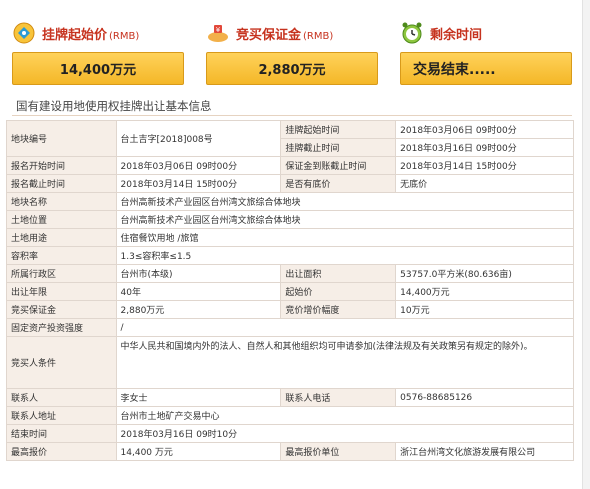 This screenshot has height=489, width=590. What do you see at coordinates (484, 397) in the screenshot?
I see `table-value: 0576-88685126` at bounding box center [484, 397].